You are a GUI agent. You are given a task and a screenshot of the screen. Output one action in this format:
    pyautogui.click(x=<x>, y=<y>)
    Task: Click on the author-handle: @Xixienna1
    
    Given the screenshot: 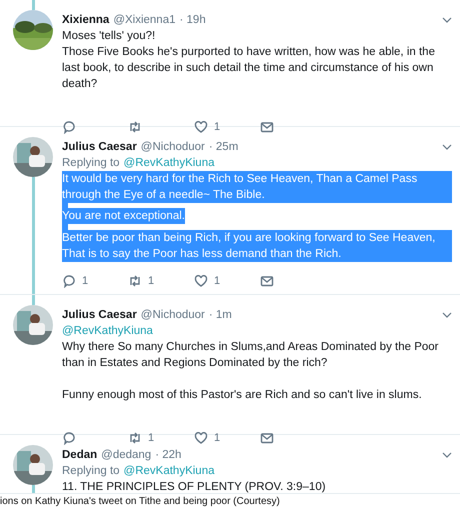 What is the action you would take?
    pyautogui.click(x=144, y=20)
    